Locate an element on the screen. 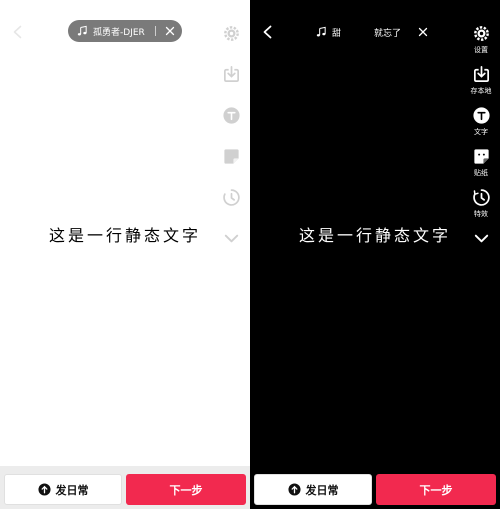 The image size is (500, 509). sticker-button is located at coordinates (231, 167).